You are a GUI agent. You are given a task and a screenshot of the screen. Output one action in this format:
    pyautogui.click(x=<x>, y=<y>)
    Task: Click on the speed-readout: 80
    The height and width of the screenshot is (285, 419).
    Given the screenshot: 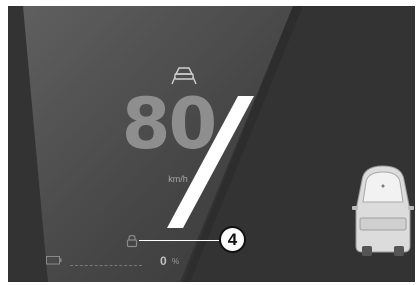 What is the action you would take?
    pyautogui.click(x=169, y=124)
    